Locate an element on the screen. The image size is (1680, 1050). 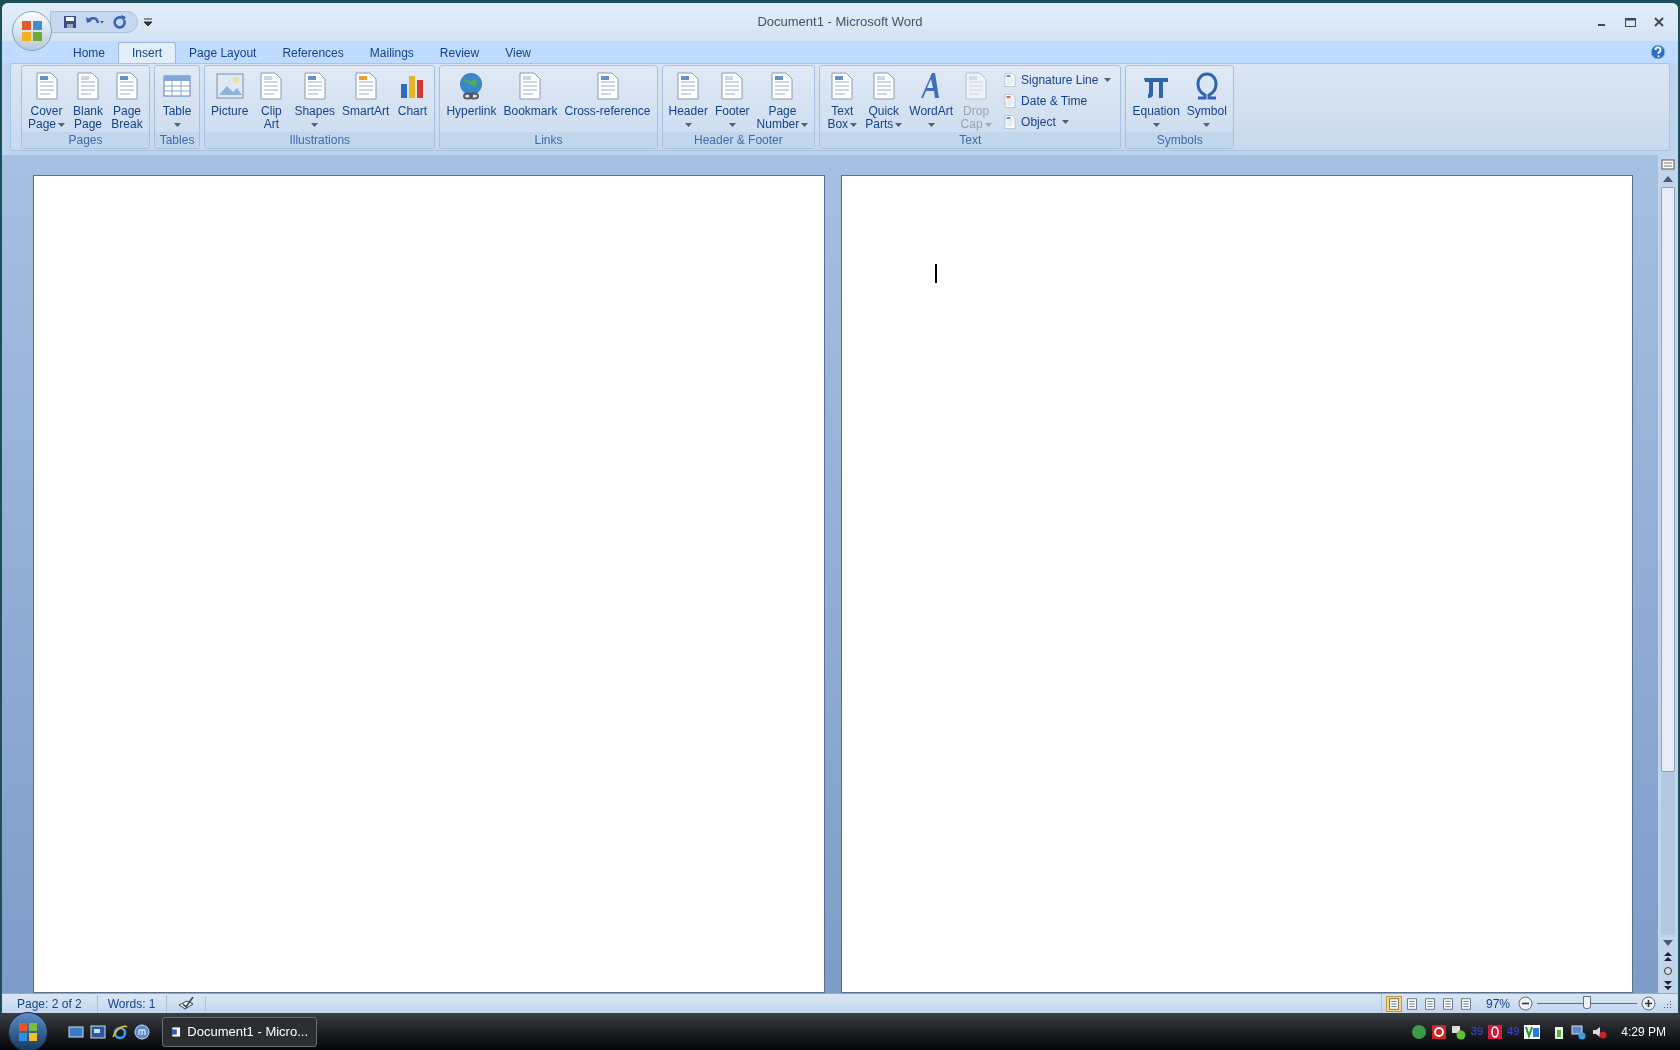
zoom-level: 97% is located at coordinates (1497, 1003).